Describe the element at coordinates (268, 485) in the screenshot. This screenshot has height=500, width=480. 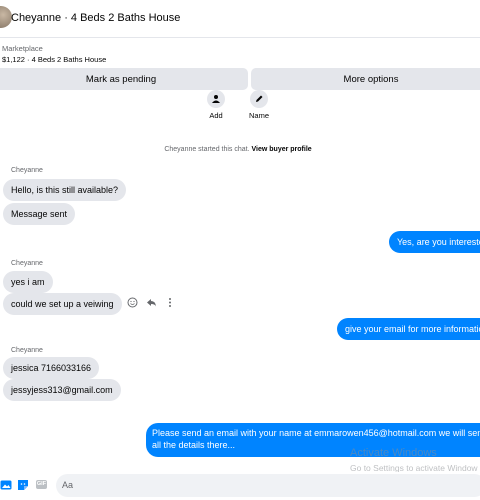
I see `message-input: Aa` at that location.